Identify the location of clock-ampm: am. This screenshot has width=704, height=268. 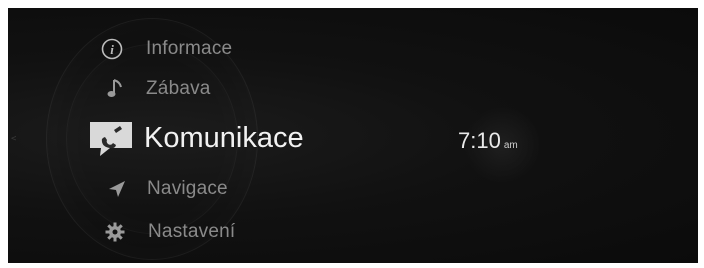
(510, 145).